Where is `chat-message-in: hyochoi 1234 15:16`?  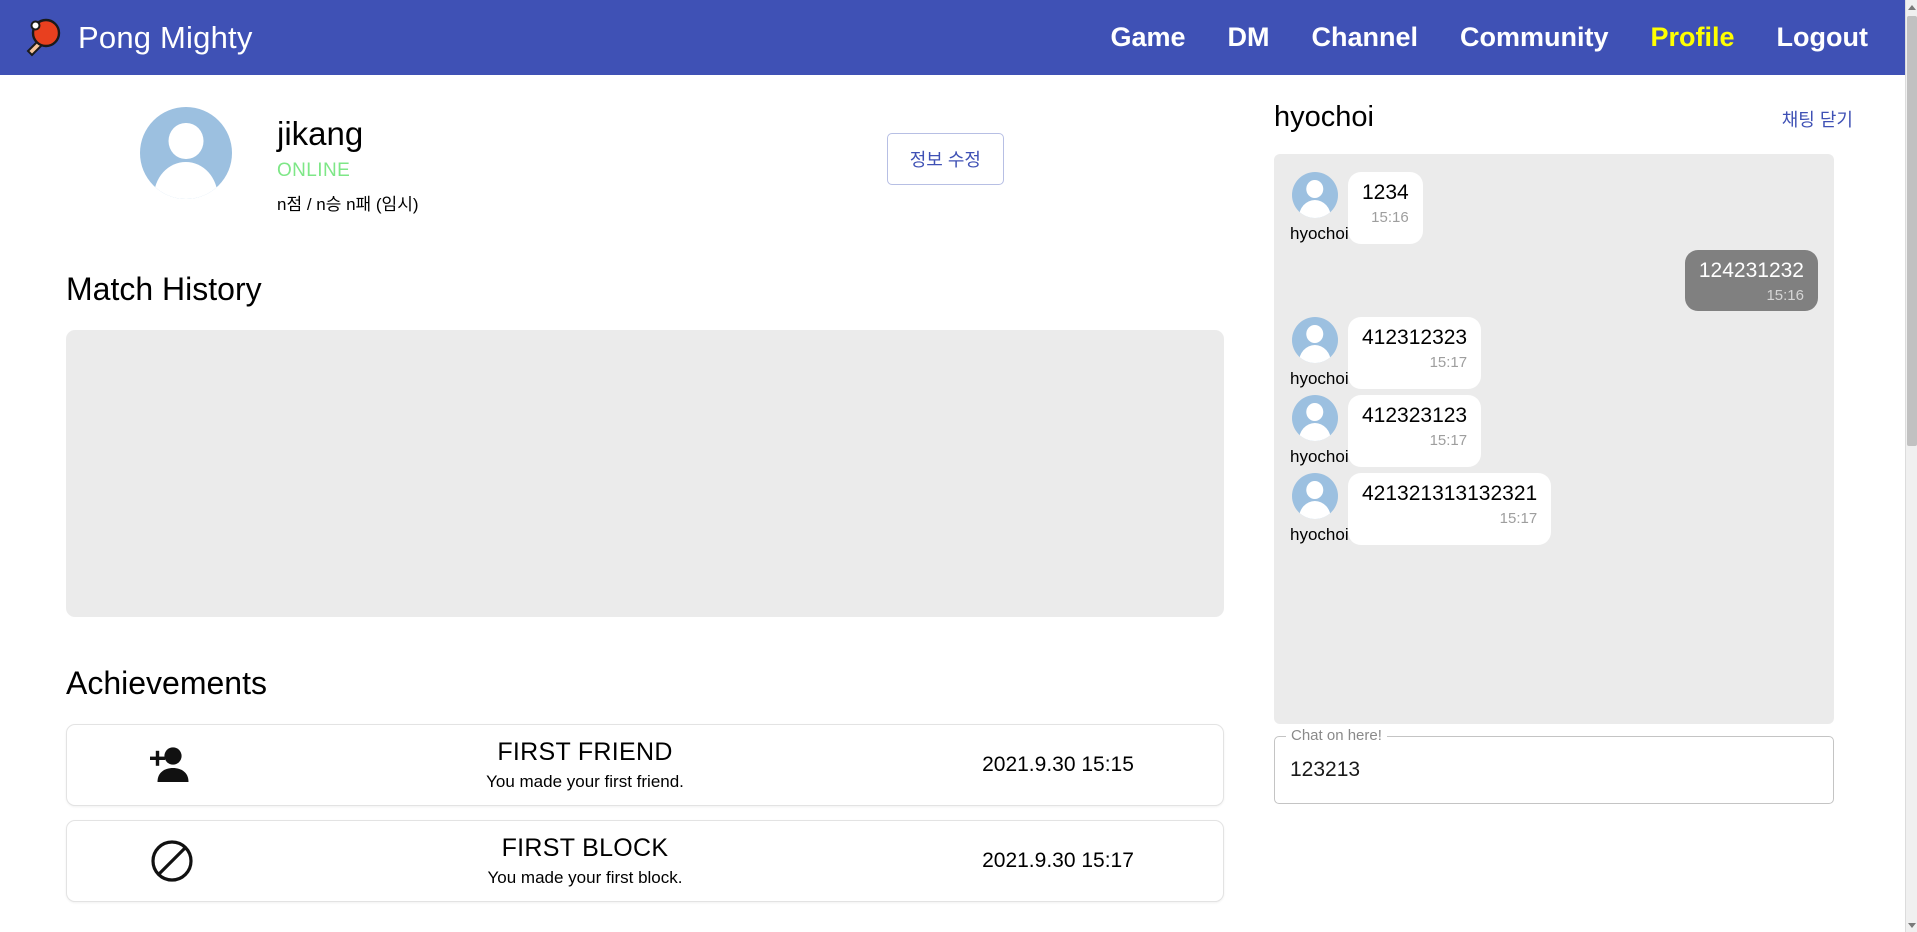 chat-message-in: hyochoi 1234 15:16 is located at coordinates (1554, 208).